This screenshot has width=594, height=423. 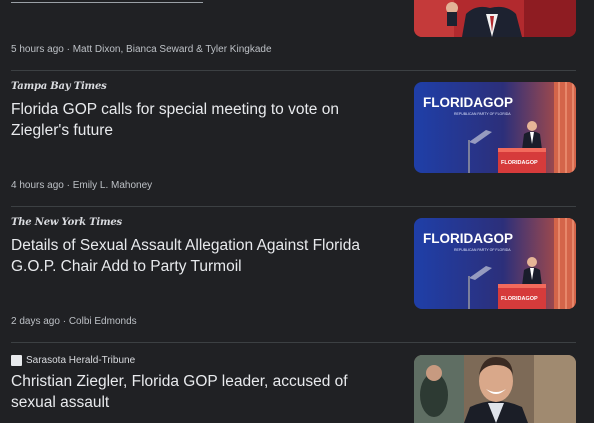 I want to click on headline-partial-underline, so click(x=107, y=1).